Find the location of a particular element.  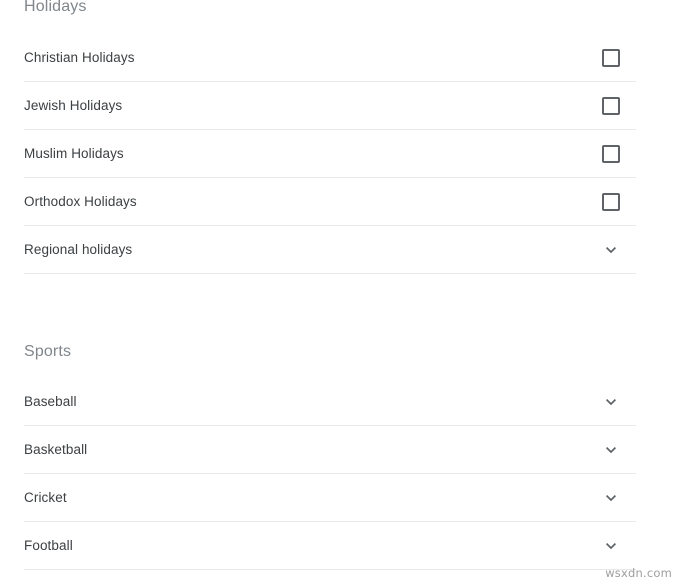

row-label: Football is located at coordinates (48, 545).